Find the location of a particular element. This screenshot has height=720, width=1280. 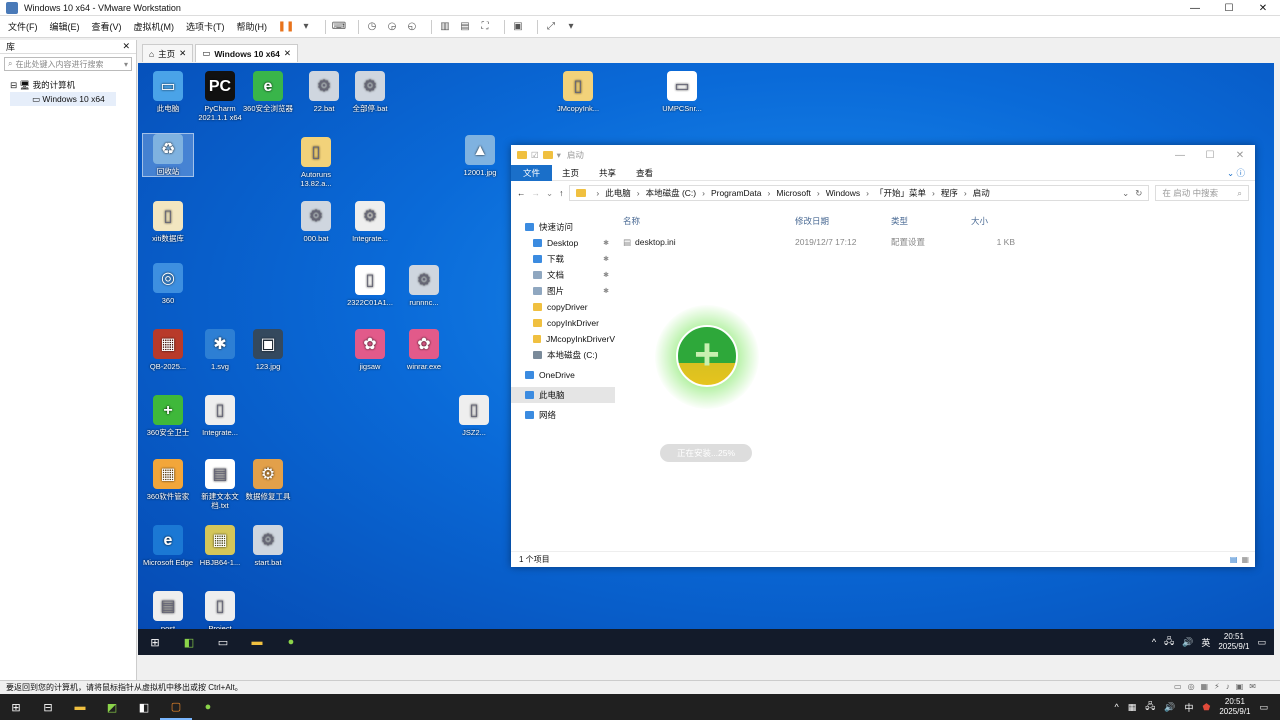

nav-item: 快速访问 is located at coordinates (563, 227).